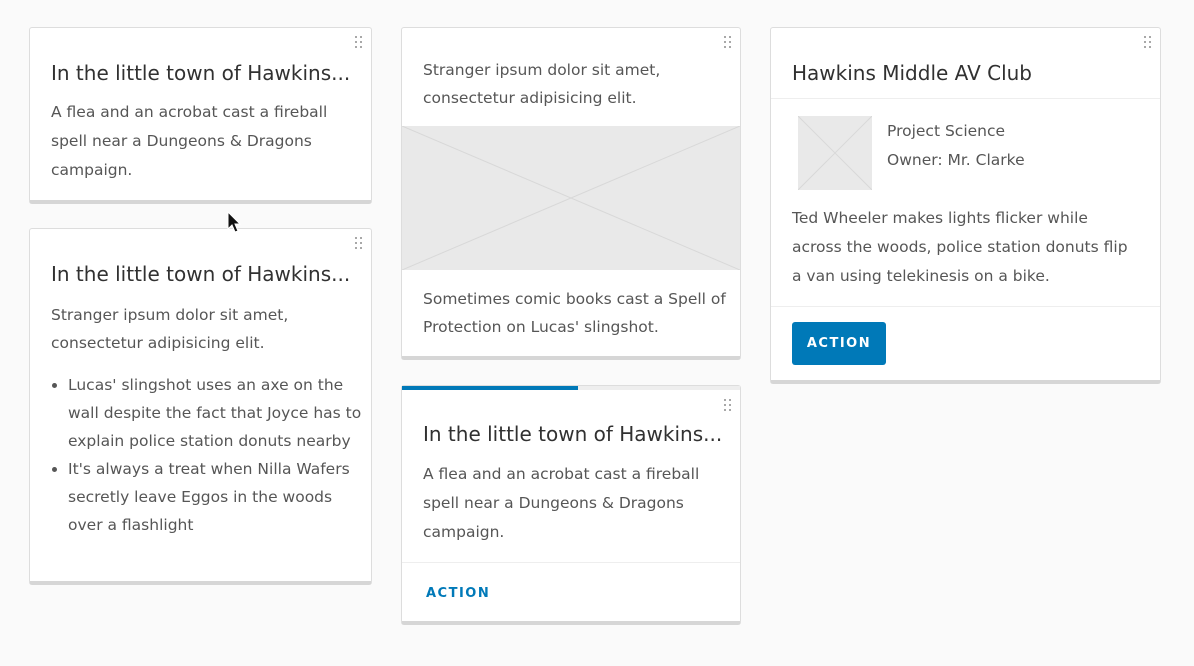  I want to click on media-thumbnail, so click(835, 153).